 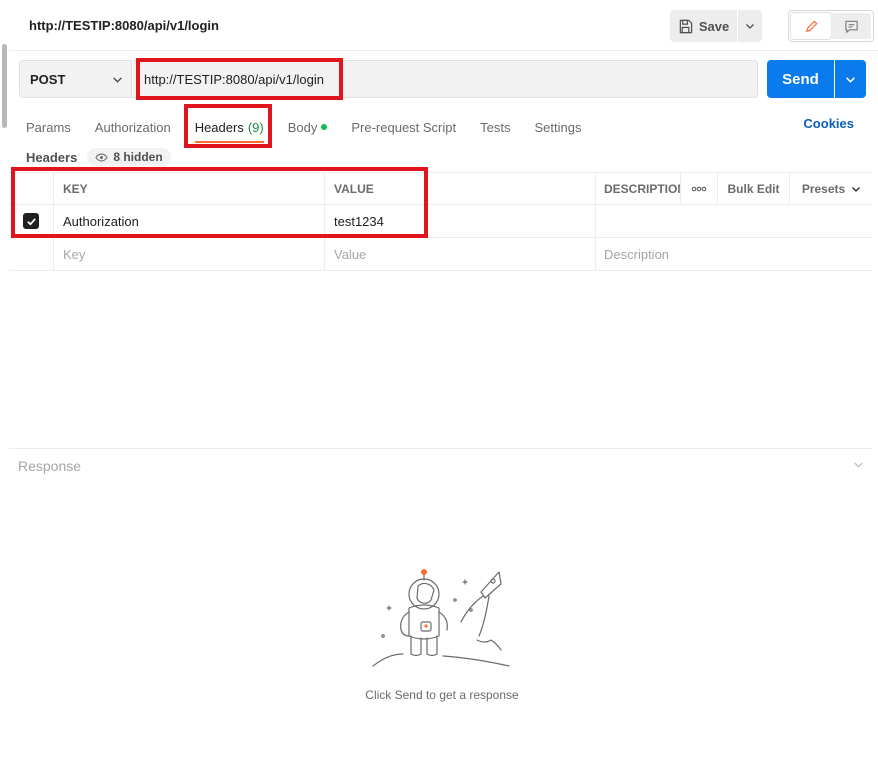 I want to click on send-button-group: Send, so click(x=816, y=79).